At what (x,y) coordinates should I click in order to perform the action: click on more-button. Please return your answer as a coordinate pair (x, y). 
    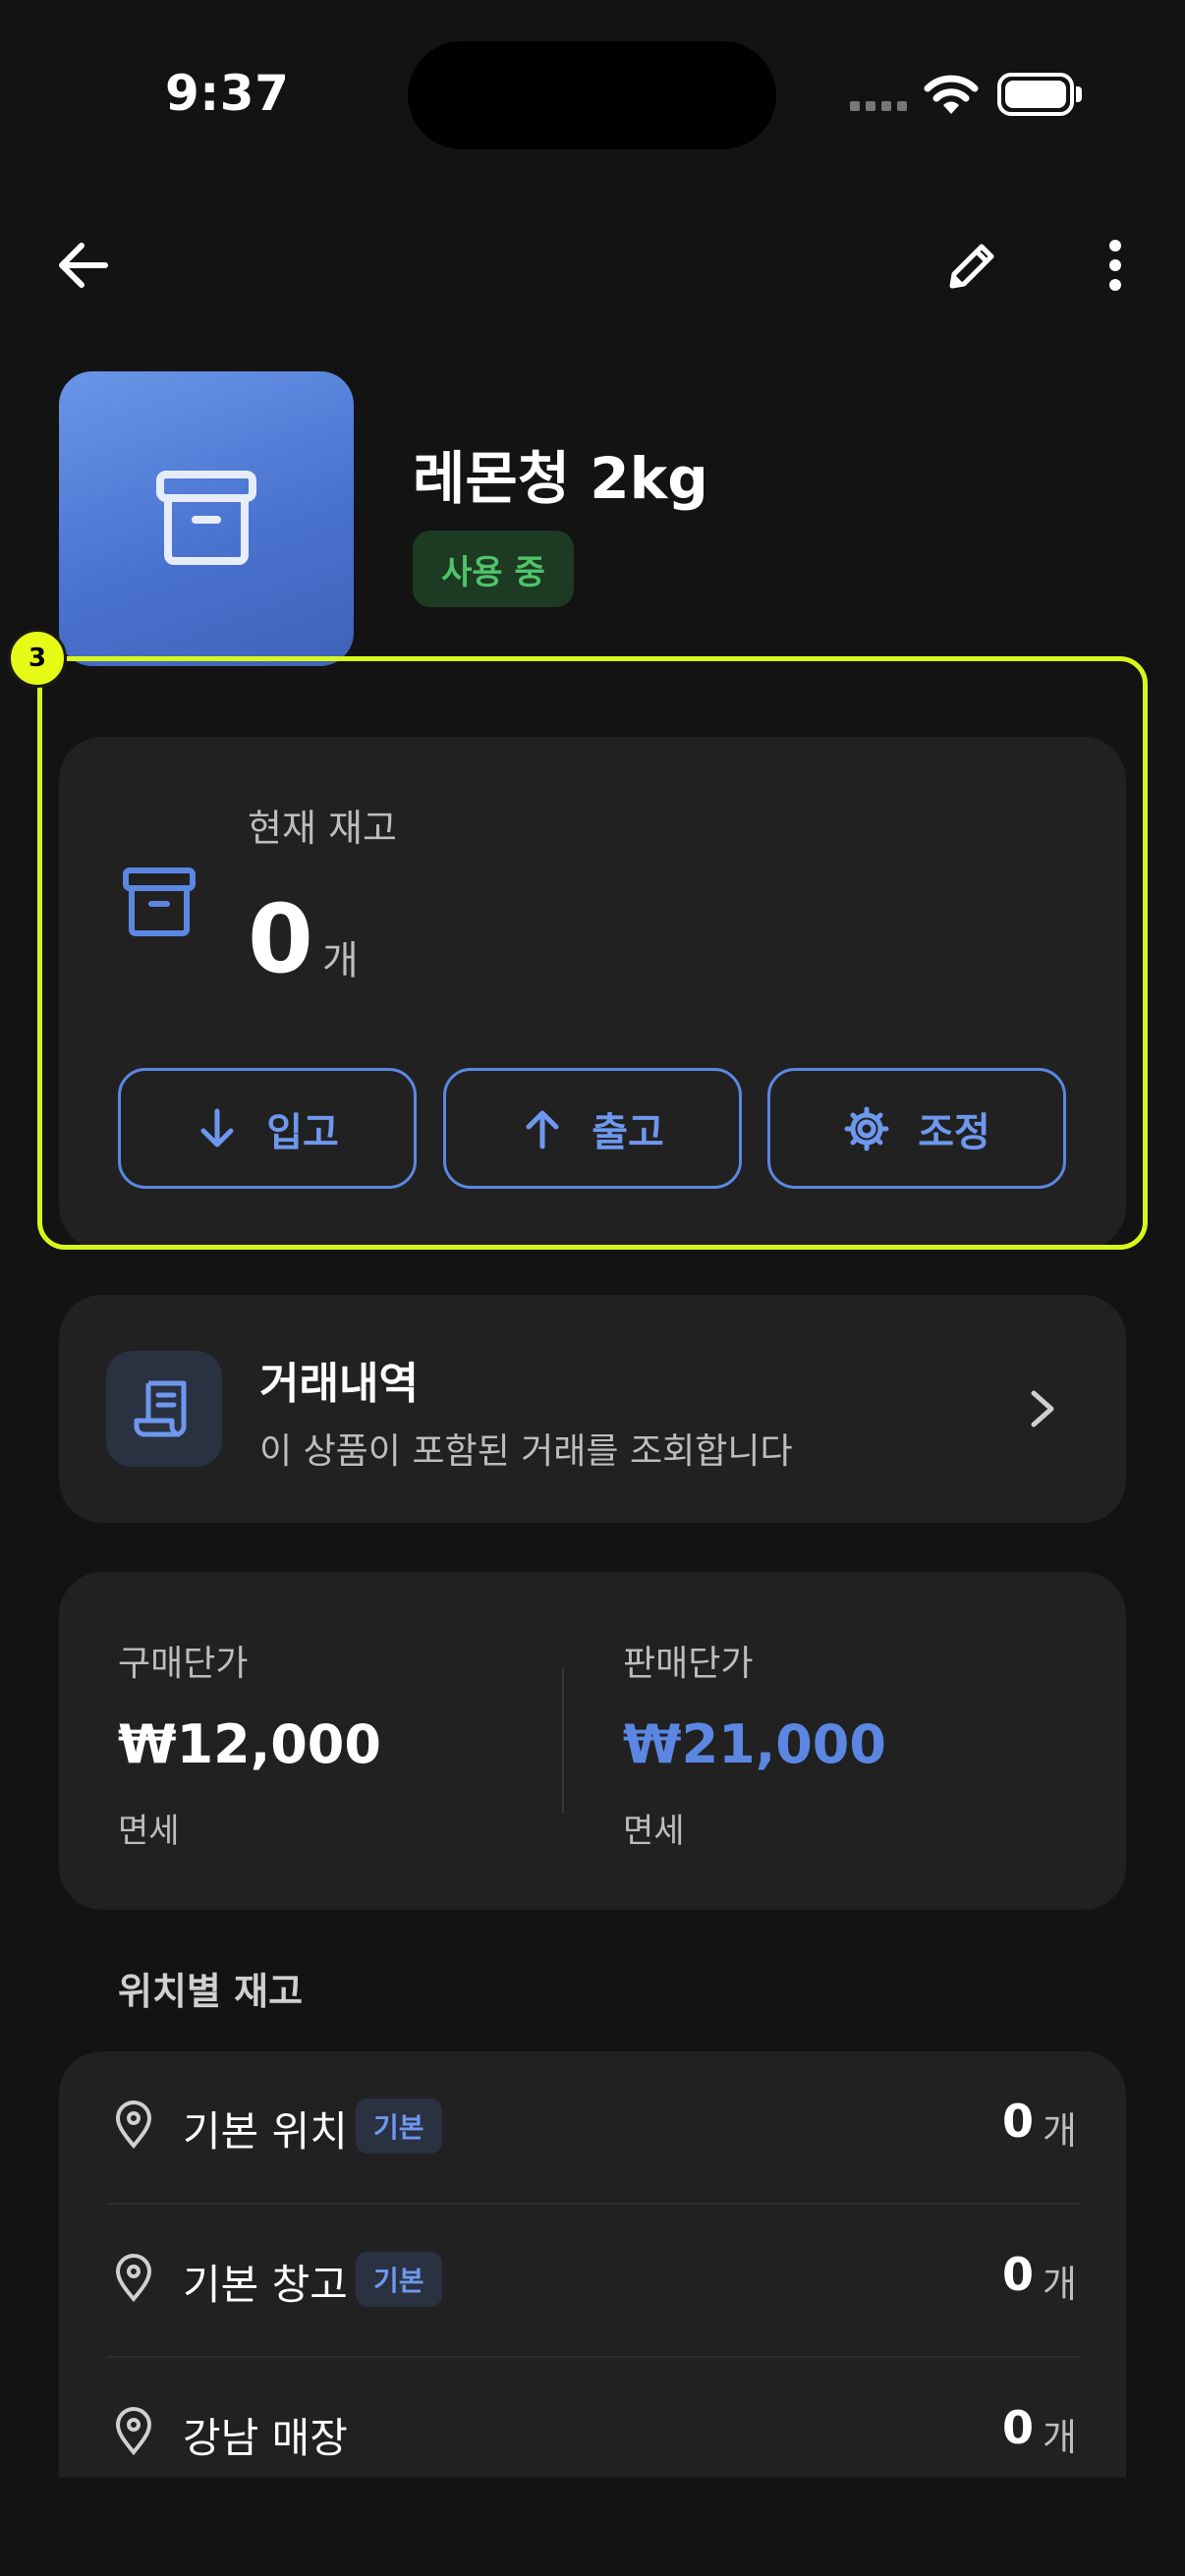
    Looking at the image, I should click on (1115, 265).